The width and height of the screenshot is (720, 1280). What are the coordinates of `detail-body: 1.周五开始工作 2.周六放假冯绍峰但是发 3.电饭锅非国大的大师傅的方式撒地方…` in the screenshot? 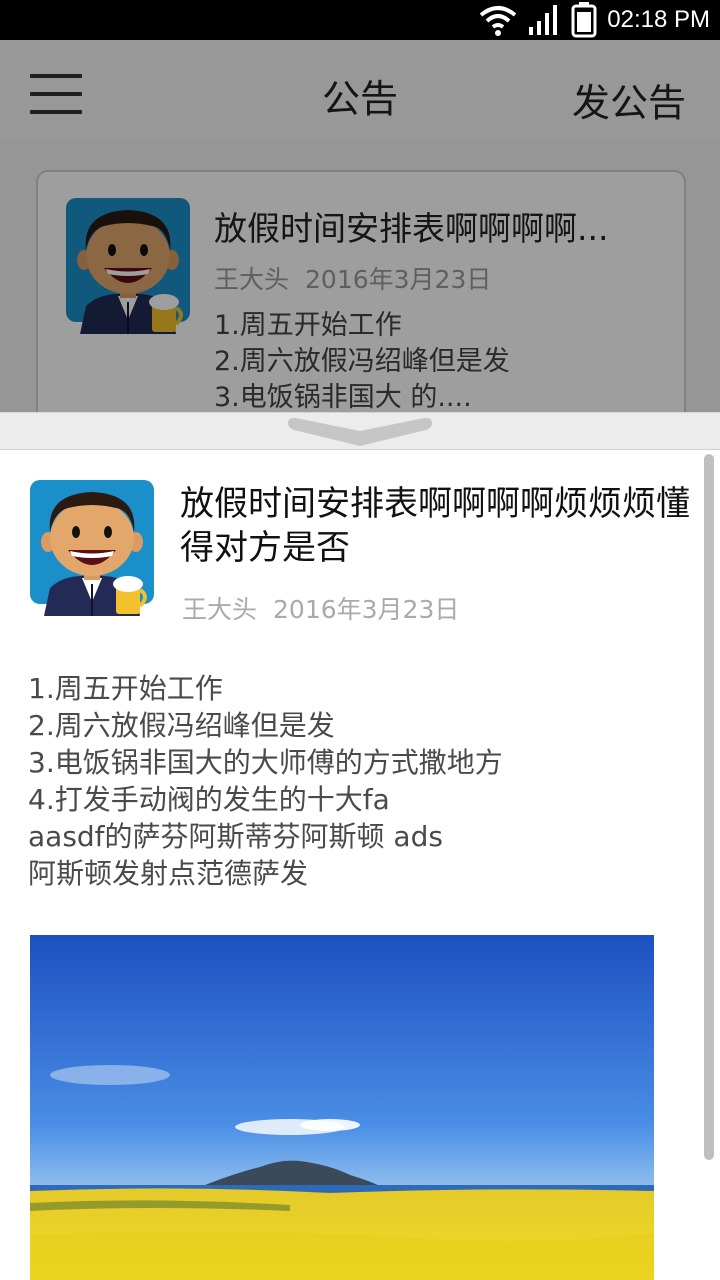 It's located at (265, 781).